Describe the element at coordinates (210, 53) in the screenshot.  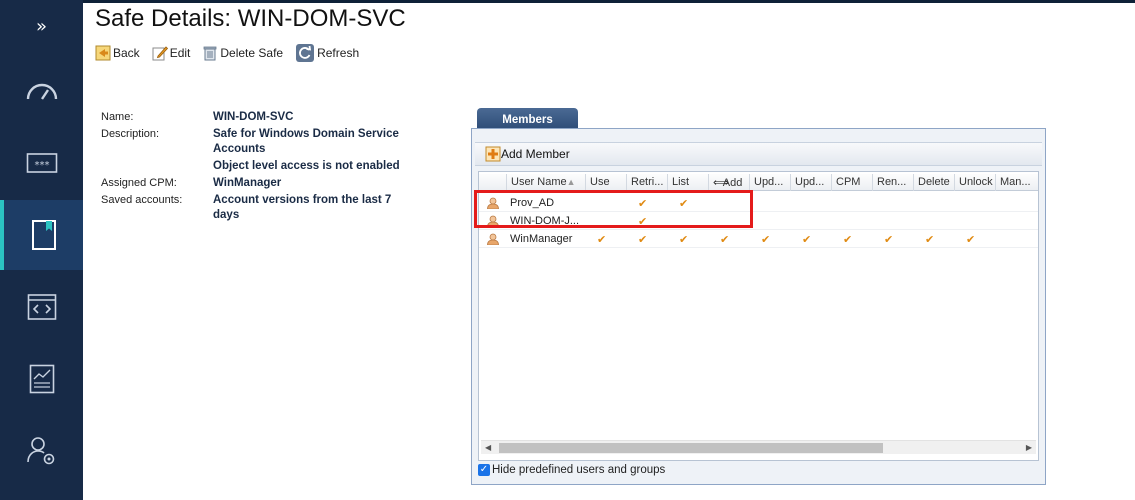
I see `trash-icon` at that location.